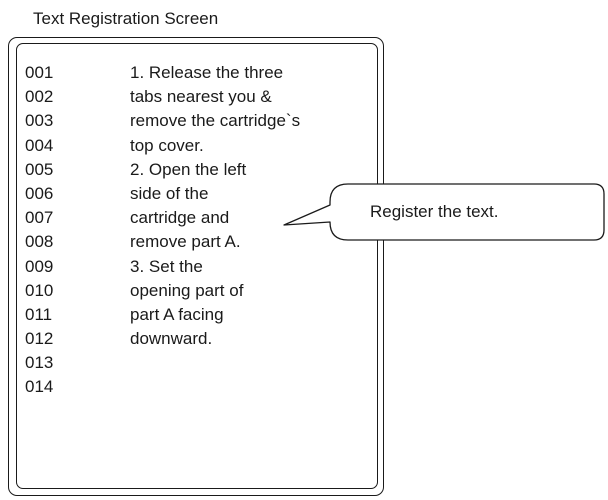 Image resolution: width=608 pixels, height=500 pixels. I want to click on callout-balloon, so click(444, 212).